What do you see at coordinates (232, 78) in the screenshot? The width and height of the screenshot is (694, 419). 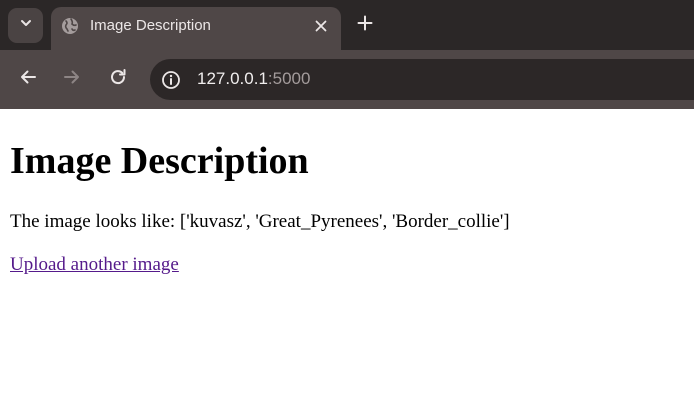 I see `url-host: 127.0.0.1` at bounding box center [232, 78].